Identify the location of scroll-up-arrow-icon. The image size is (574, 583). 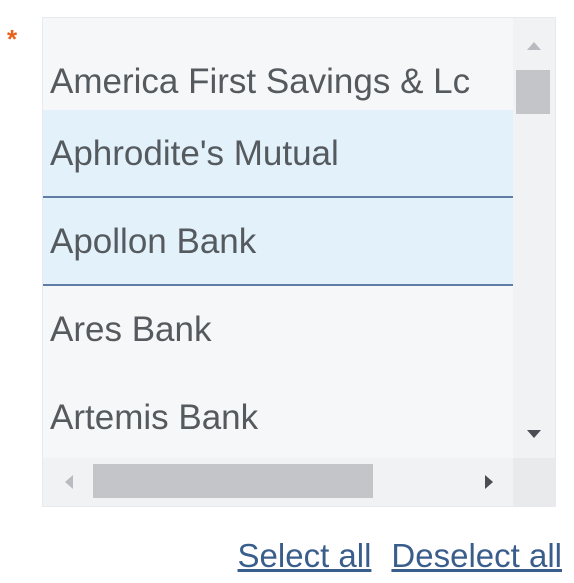
(534, 46).